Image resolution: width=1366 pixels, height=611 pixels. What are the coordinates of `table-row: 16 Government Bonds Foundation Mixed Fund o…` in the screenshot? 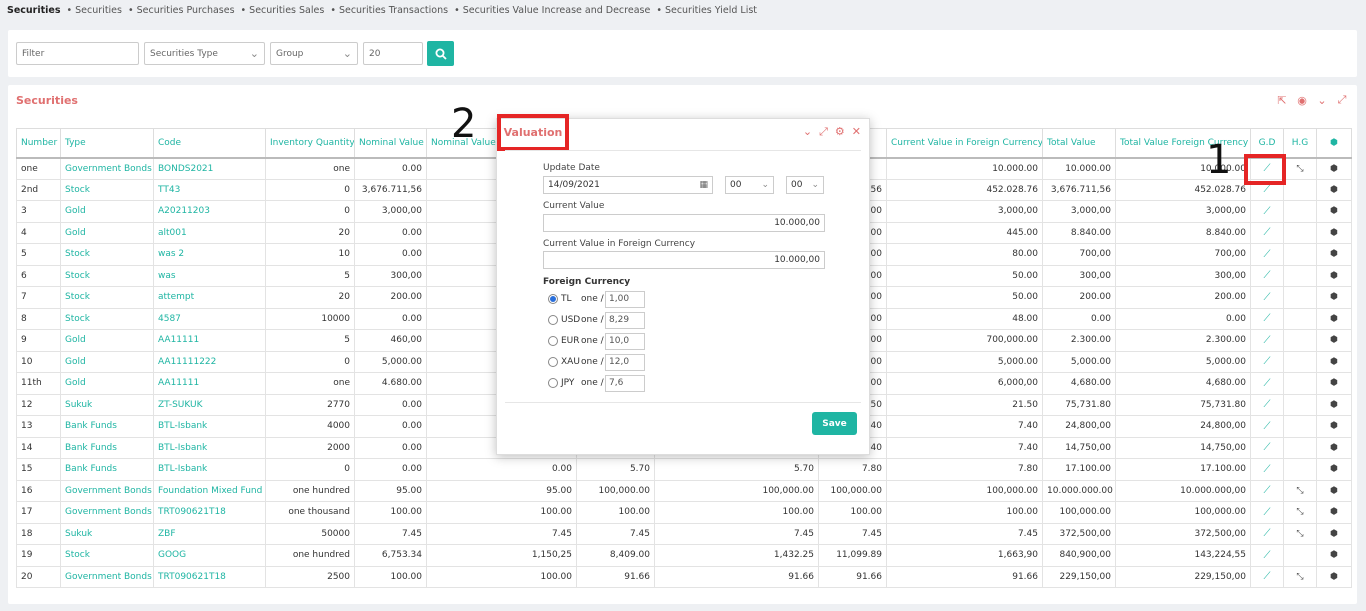 It's located at (684, 490).